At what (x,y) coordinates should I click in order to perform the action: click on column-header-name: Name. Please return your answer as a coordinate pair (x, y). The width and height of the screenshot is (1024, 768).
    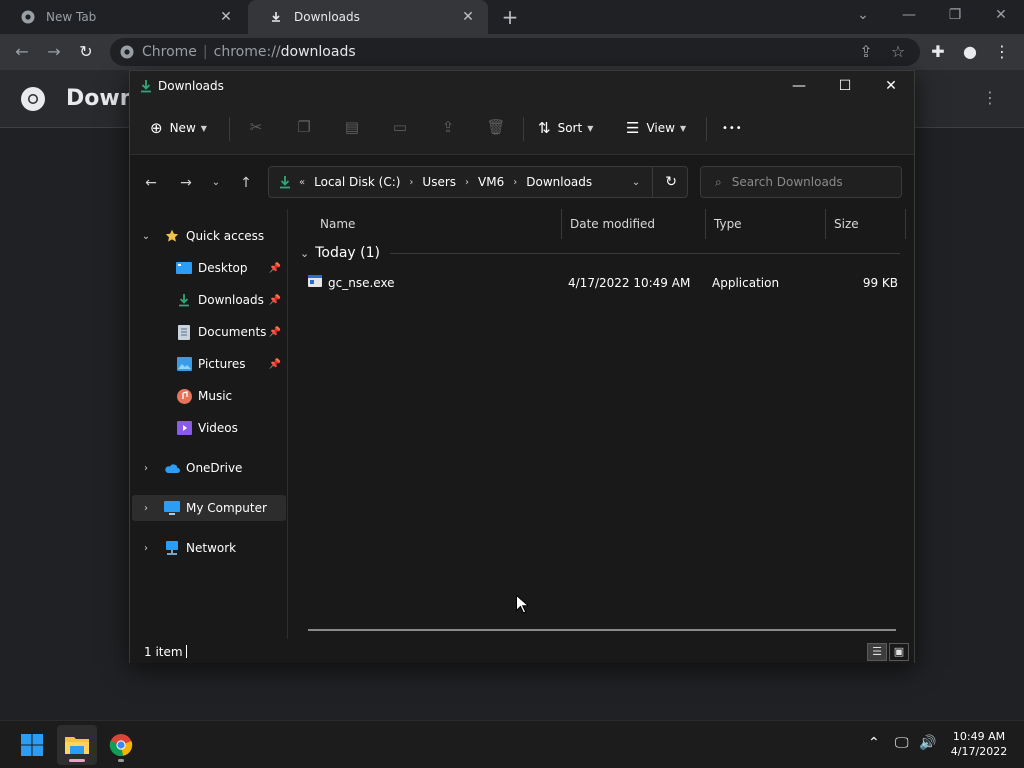
    Looking at the image, I should click on (437, 224).